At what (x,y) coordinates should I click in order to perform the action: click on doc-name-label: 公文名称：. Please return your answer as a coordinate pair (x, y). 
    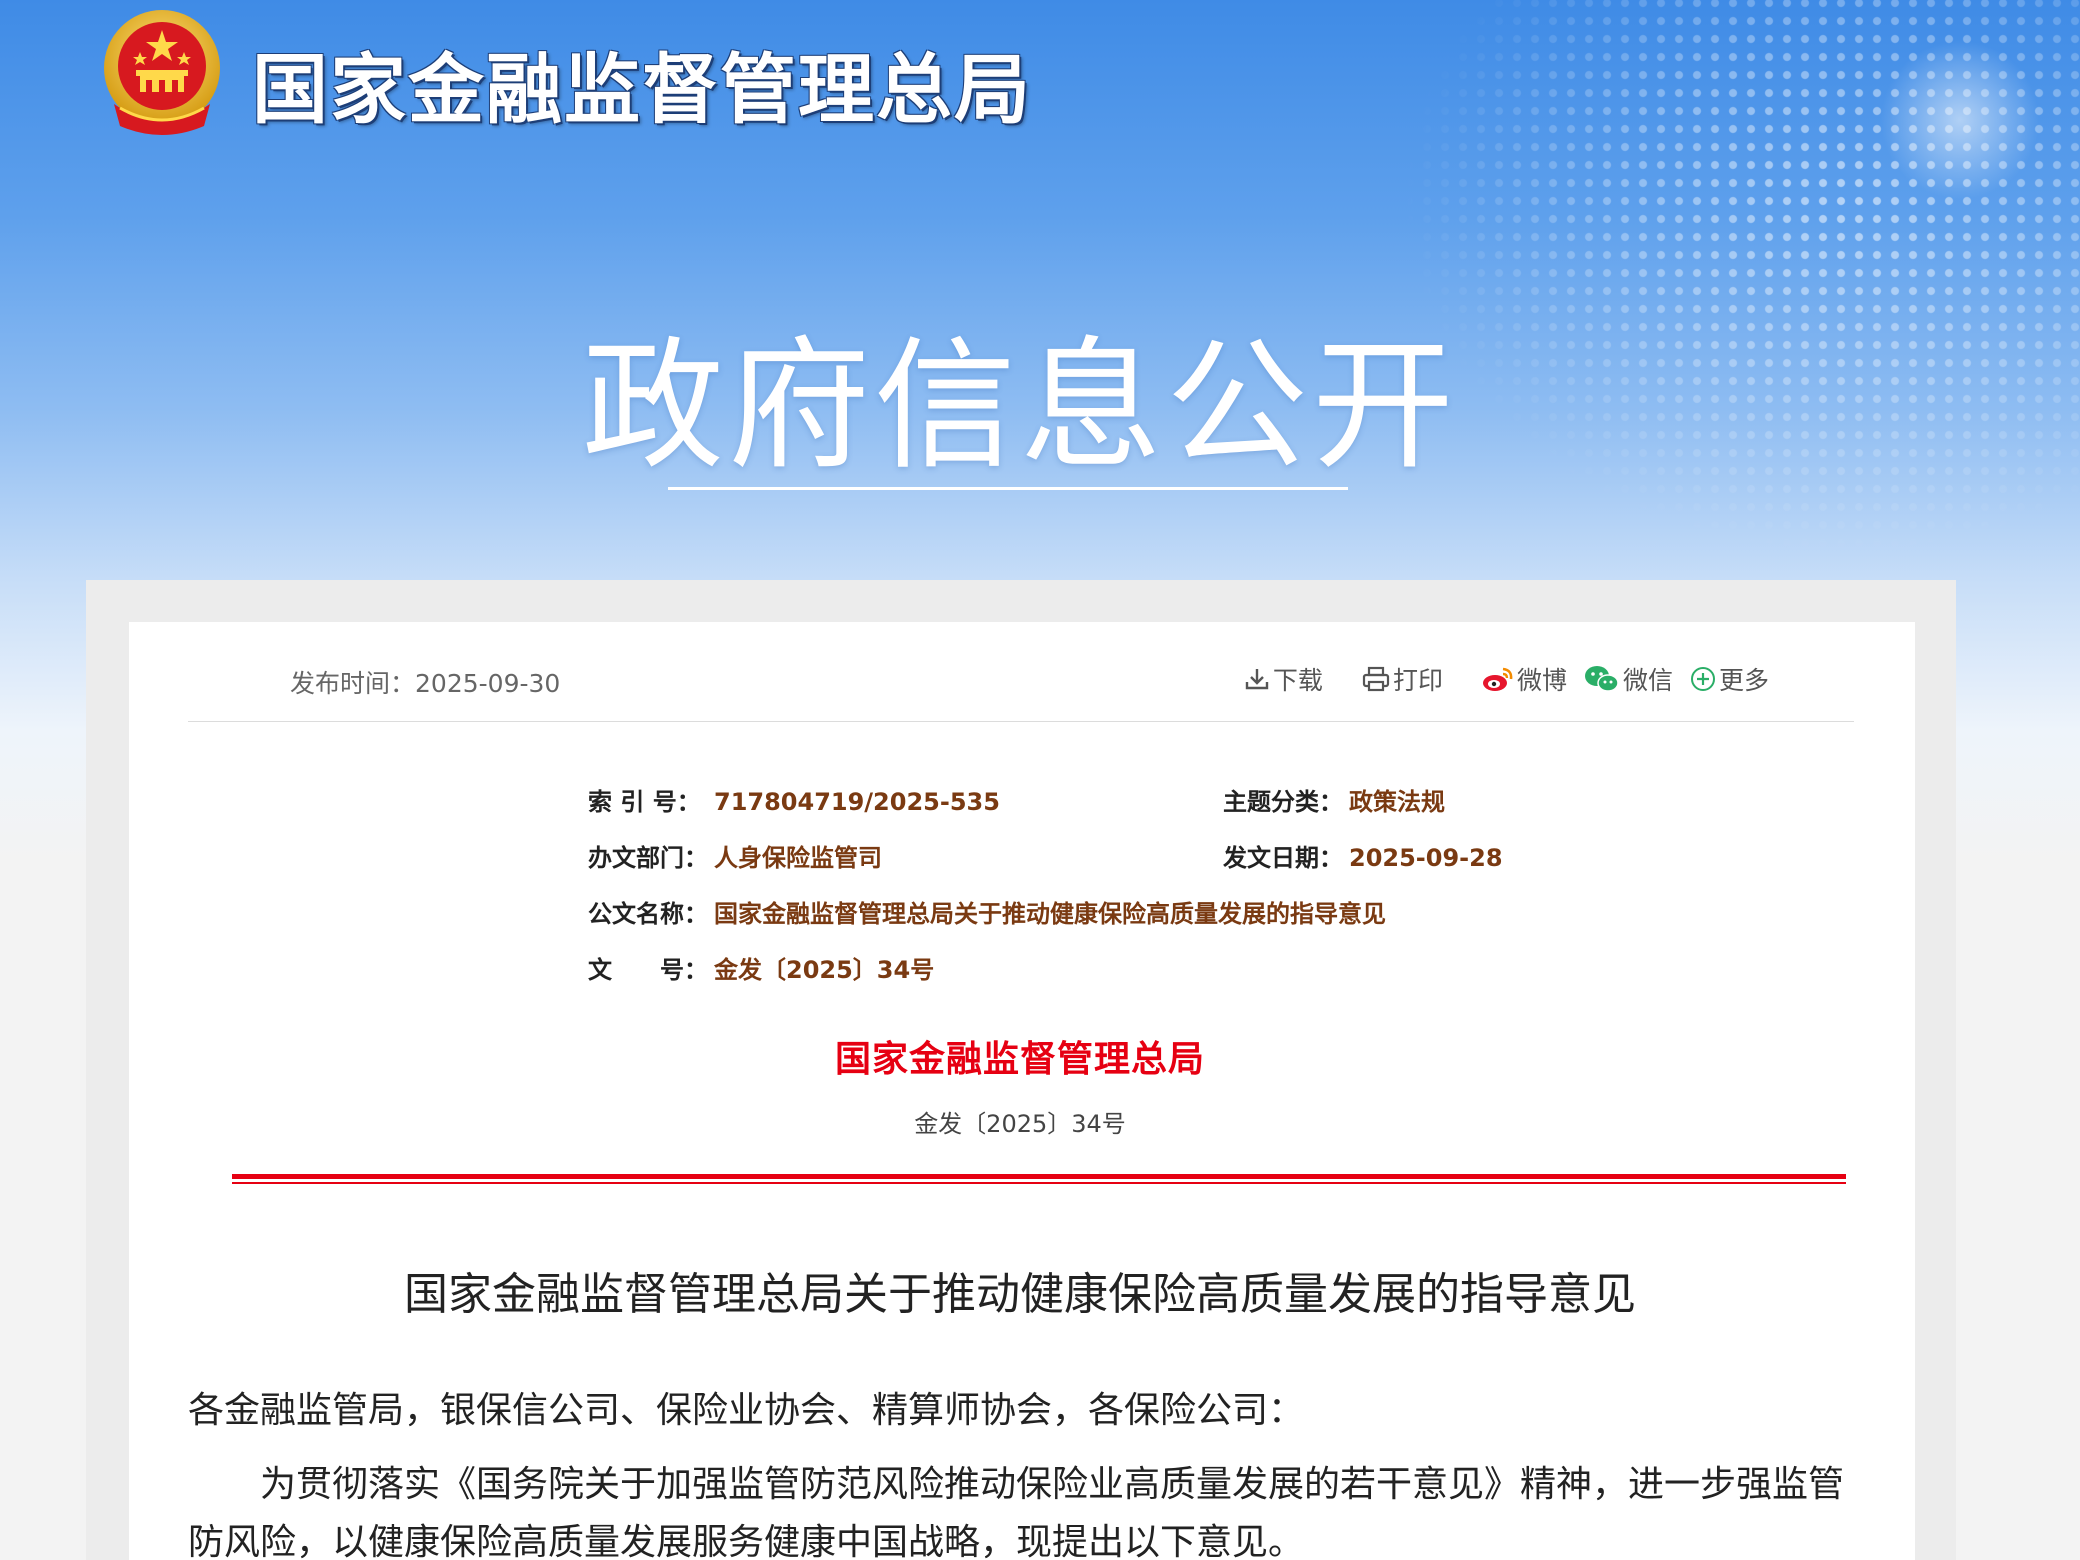
    Looking at the image, I should click on (648, 914).